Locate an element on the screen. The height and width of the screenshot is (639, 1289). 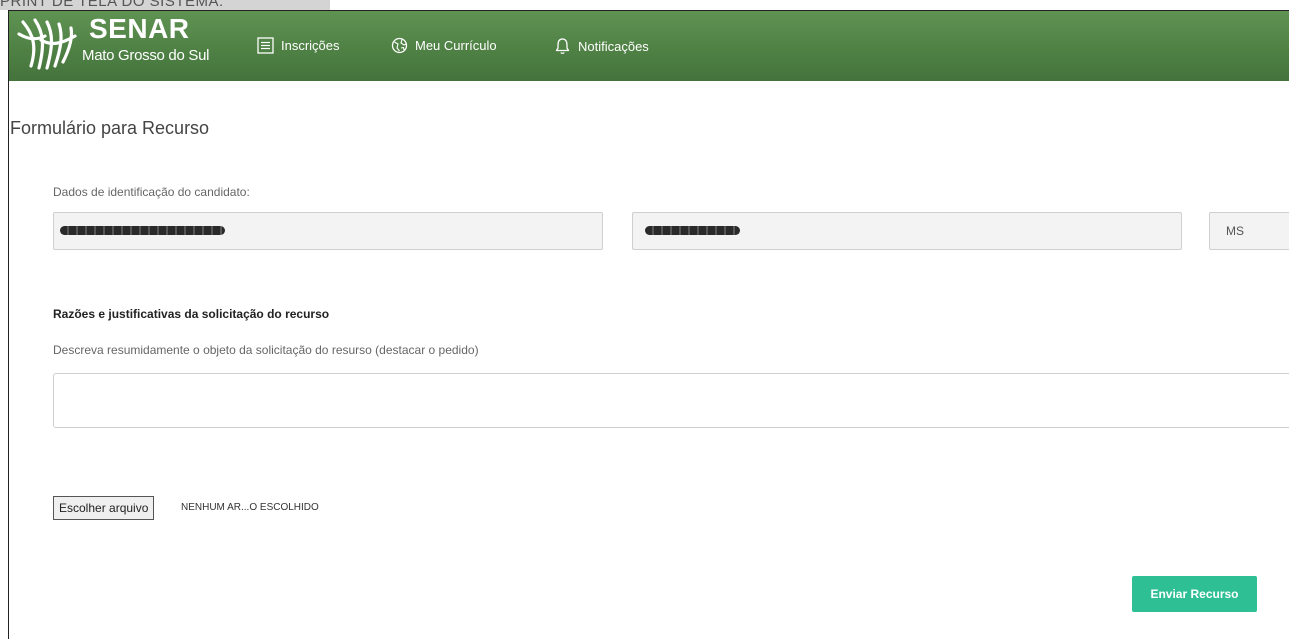
nav-meu-curriculo: Meu Currículo is located at coordinates (444, 45).